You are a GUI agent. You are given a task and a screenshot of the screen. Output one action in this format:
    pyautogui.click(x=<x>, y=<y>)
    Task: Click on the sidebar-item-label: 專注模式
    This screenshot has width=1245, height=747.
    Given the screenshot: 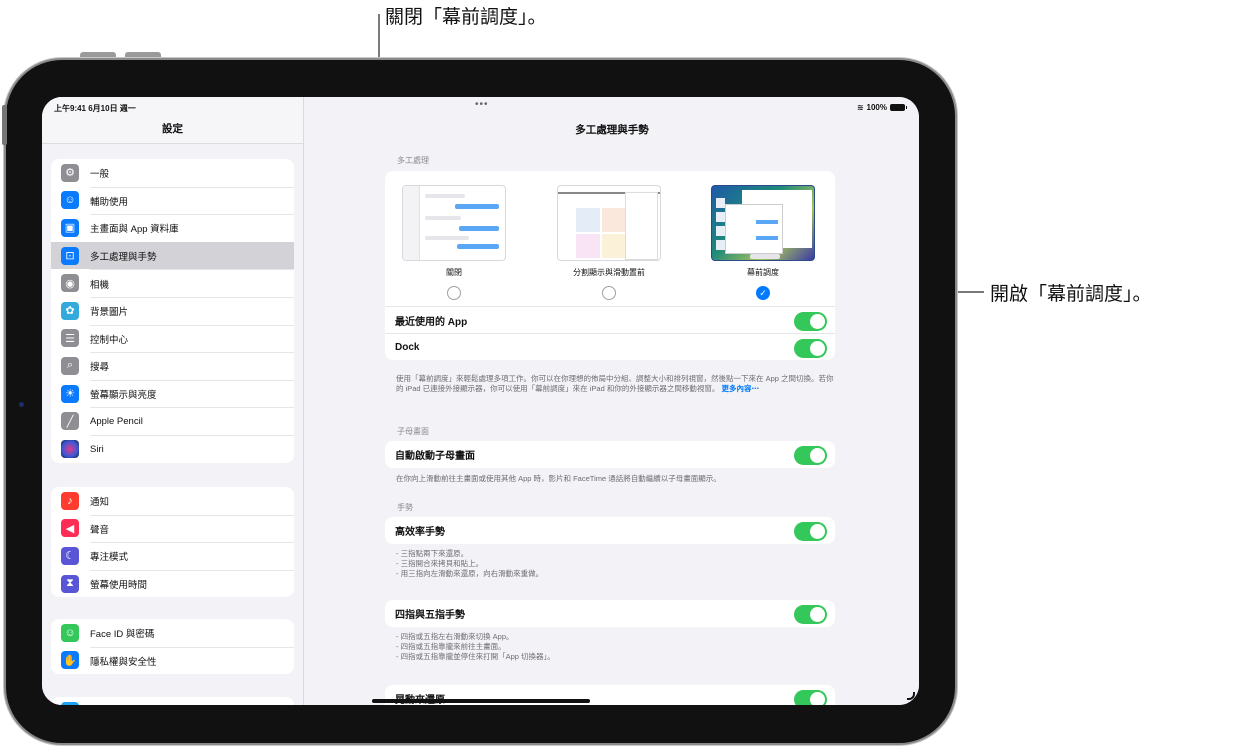 What is the action you would take?
    pyautogui.click(x=192, y=556)
    